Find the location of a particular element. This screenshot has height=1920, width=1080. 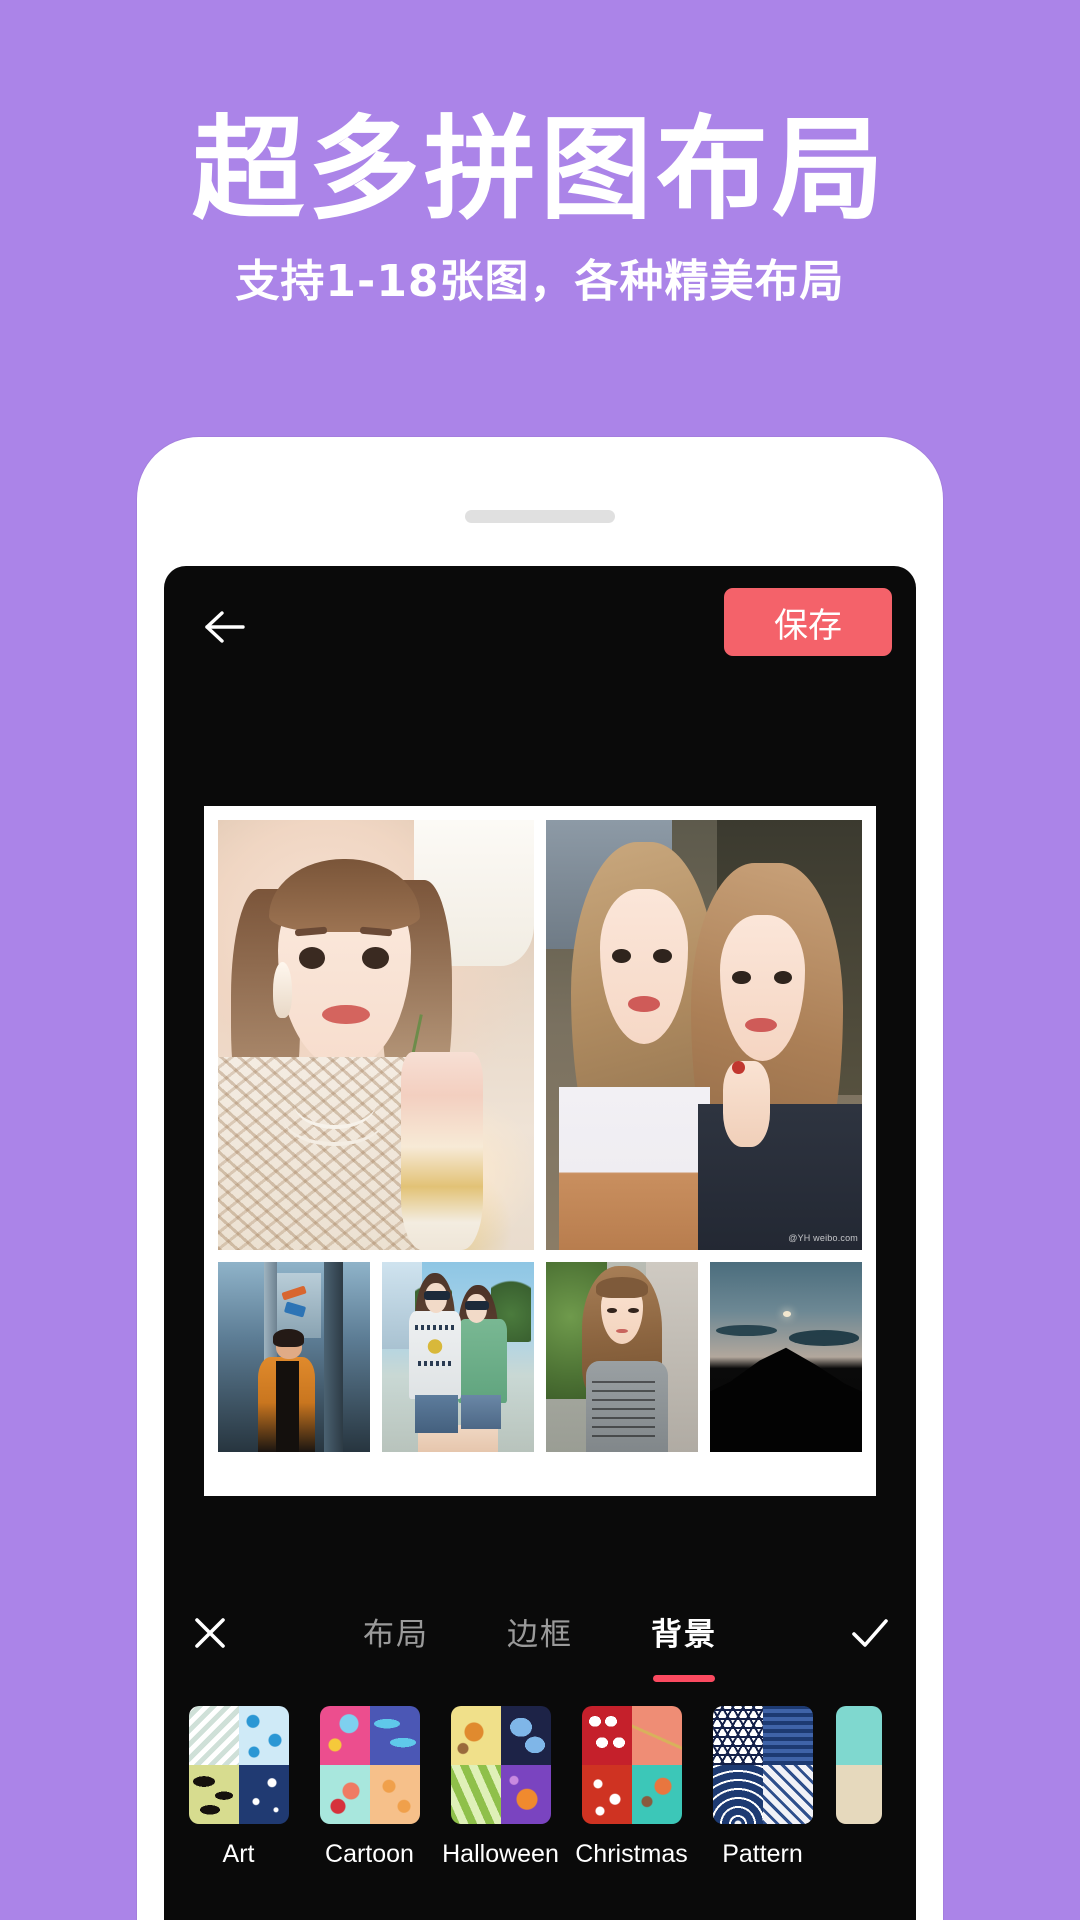

background-label: Halloween is located at coordinates (500, 1854).